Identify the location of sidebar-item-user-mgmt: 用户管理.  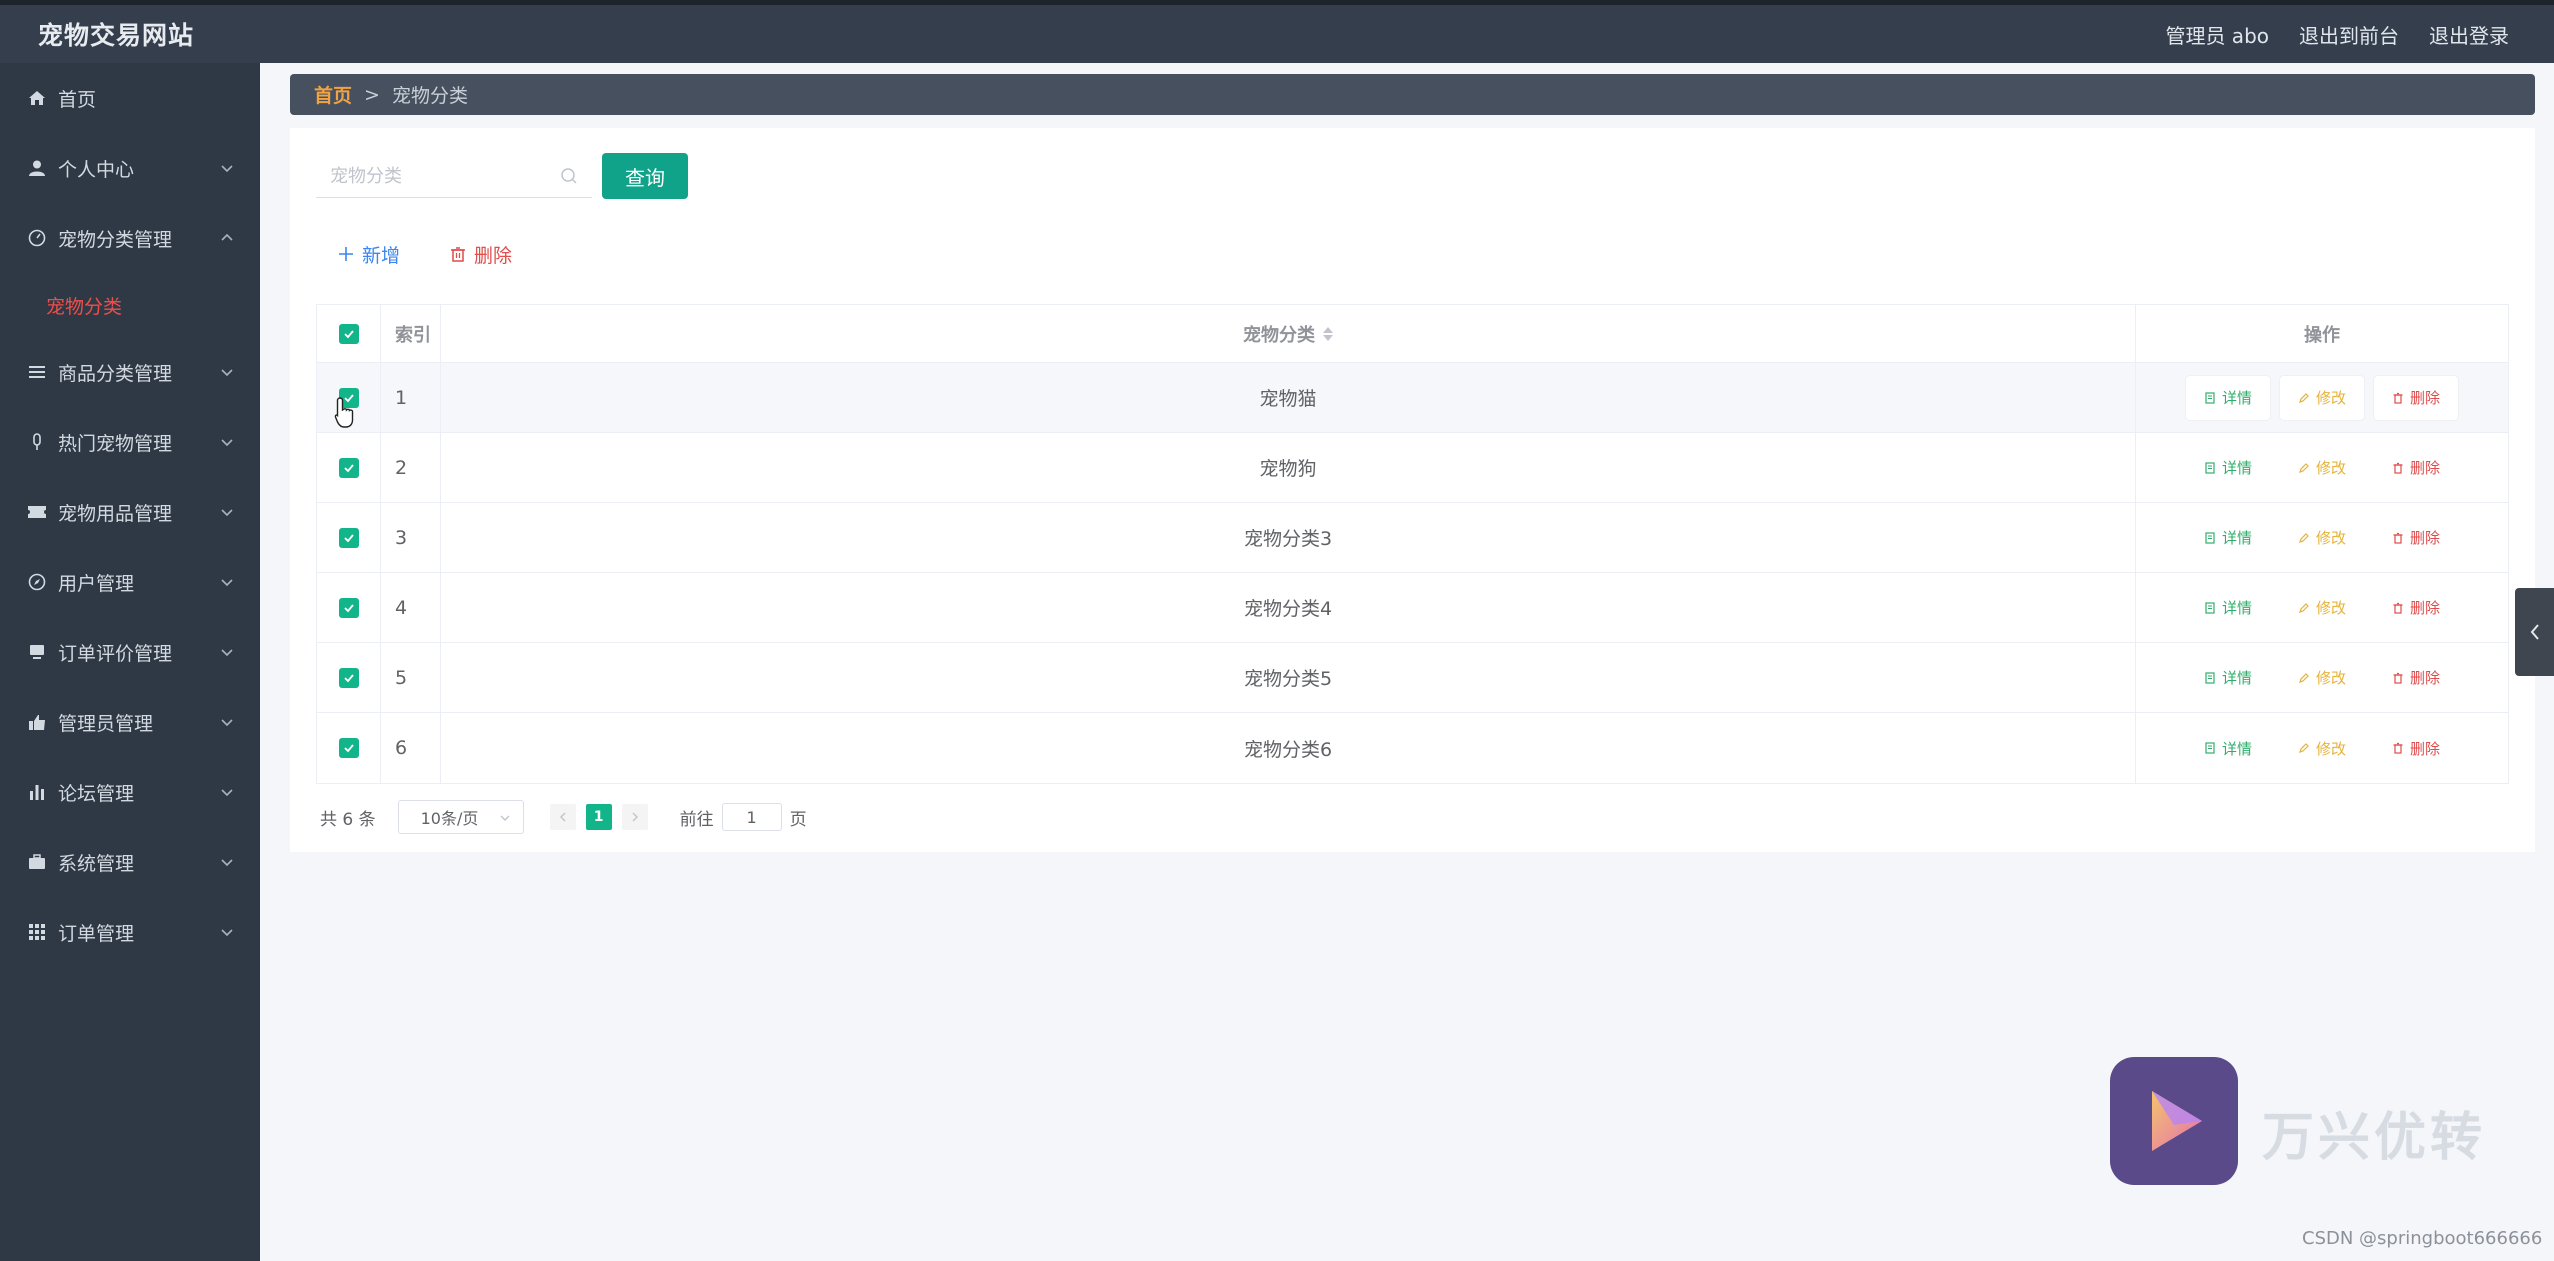
(130, 582).